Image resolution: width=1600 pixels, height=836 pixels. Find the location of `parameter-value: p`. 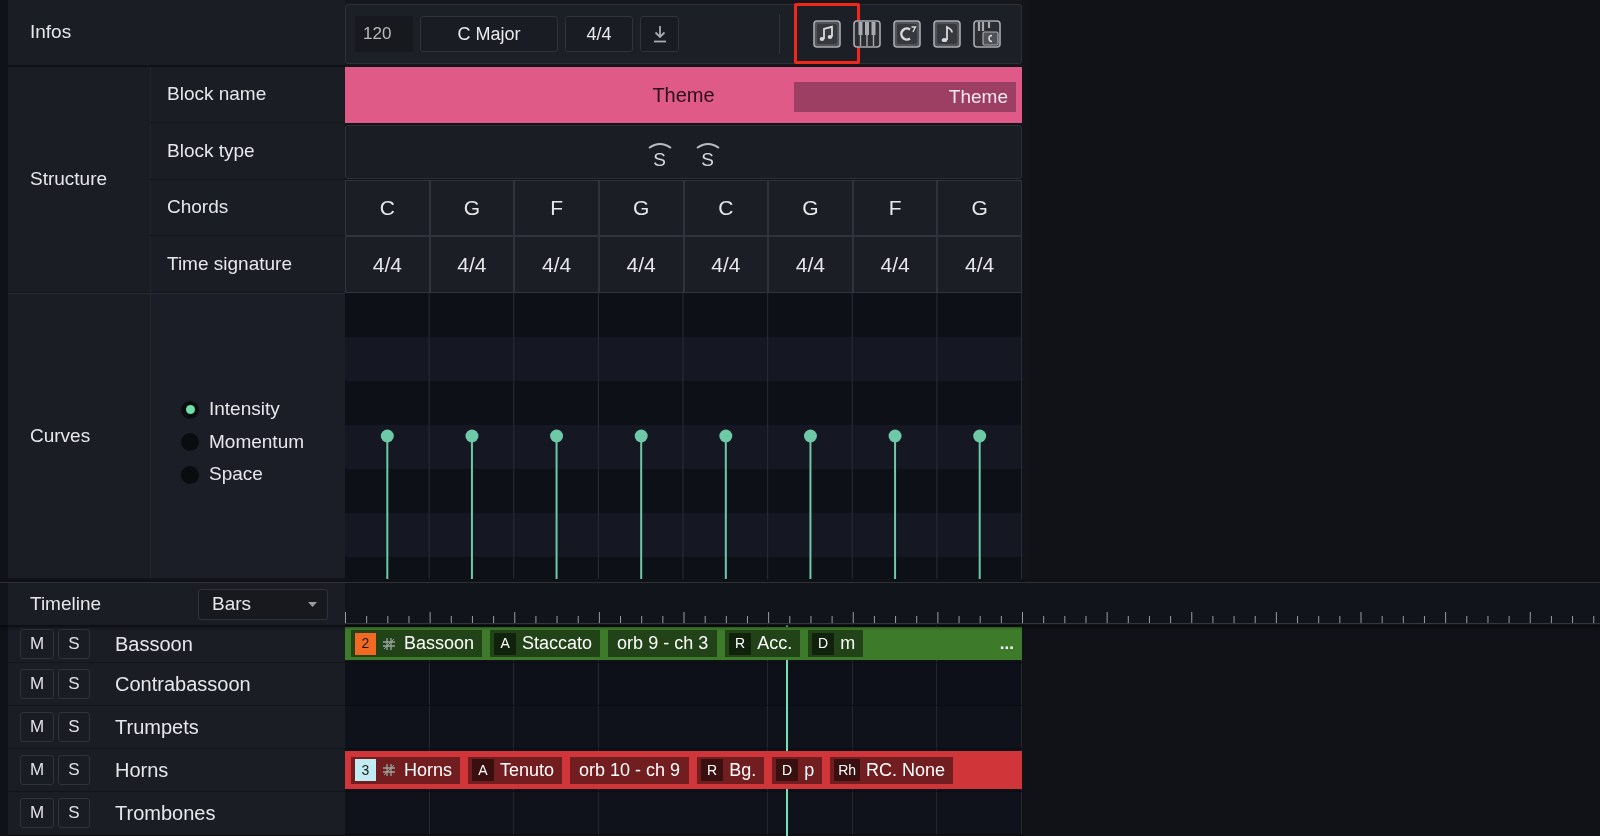

parameter-value: p is located at coordinates (809, 770).